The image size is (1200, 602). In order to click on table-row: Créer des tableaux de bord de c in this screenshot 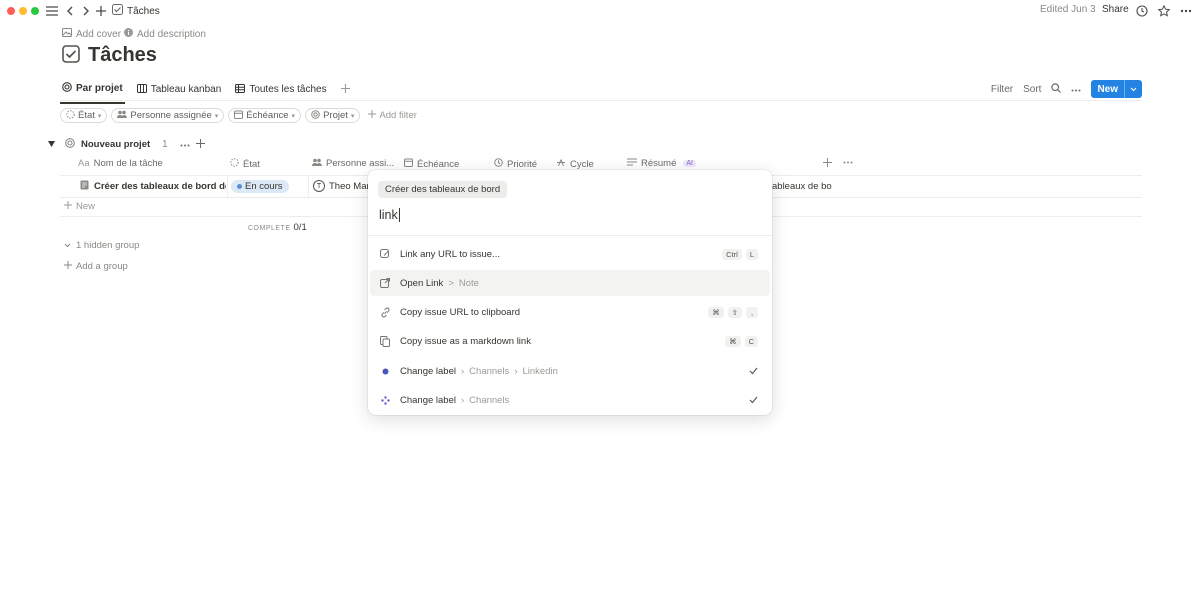, I will do `click(153, 186)`.